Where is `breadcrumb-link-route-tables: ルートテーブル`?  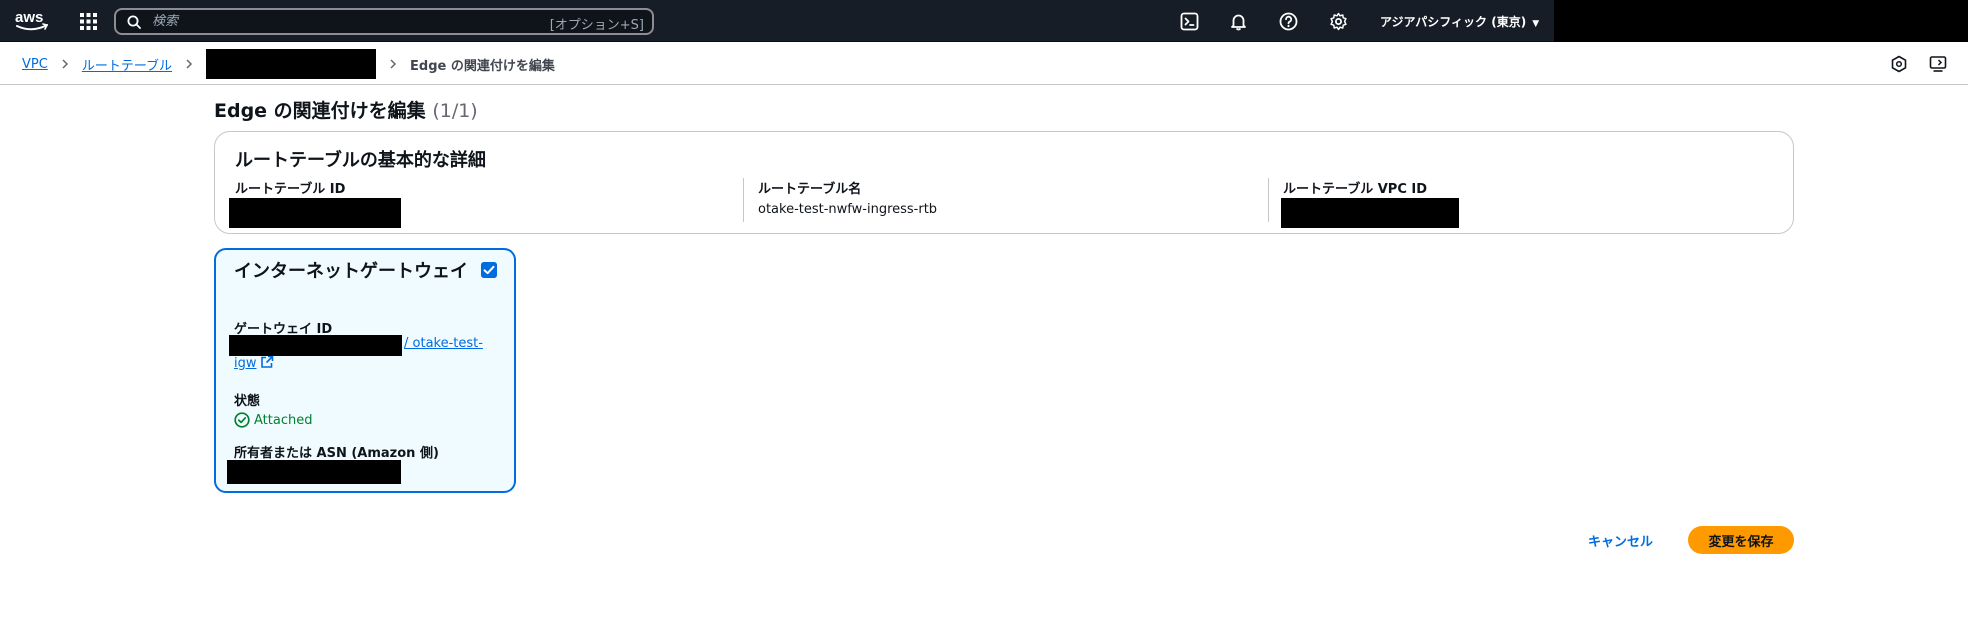
breadcrumb-link-route-tables: ルートテーブル is located at coordinates (127, 64).